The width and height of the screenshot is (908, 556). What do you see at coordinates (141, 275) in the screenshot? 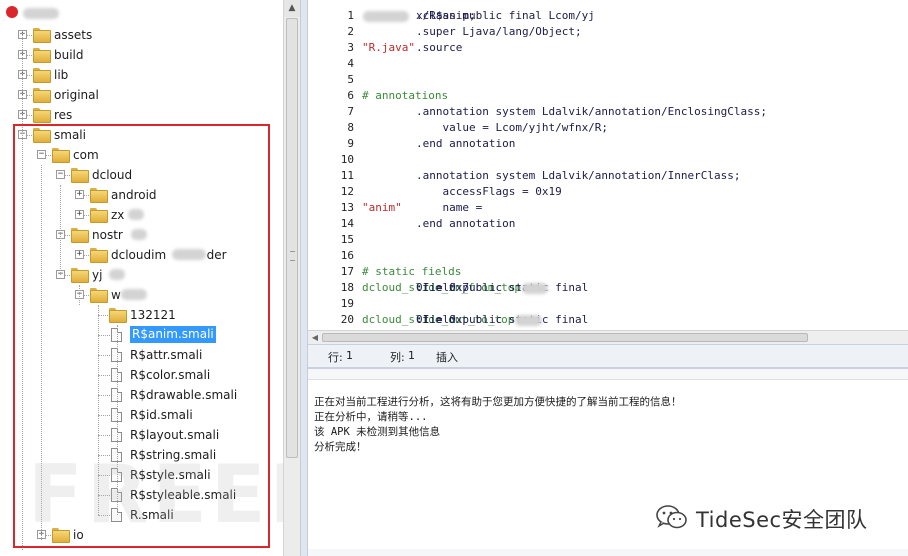
I see `tree-folder-row: − yj` at bounding box center [141, 275].